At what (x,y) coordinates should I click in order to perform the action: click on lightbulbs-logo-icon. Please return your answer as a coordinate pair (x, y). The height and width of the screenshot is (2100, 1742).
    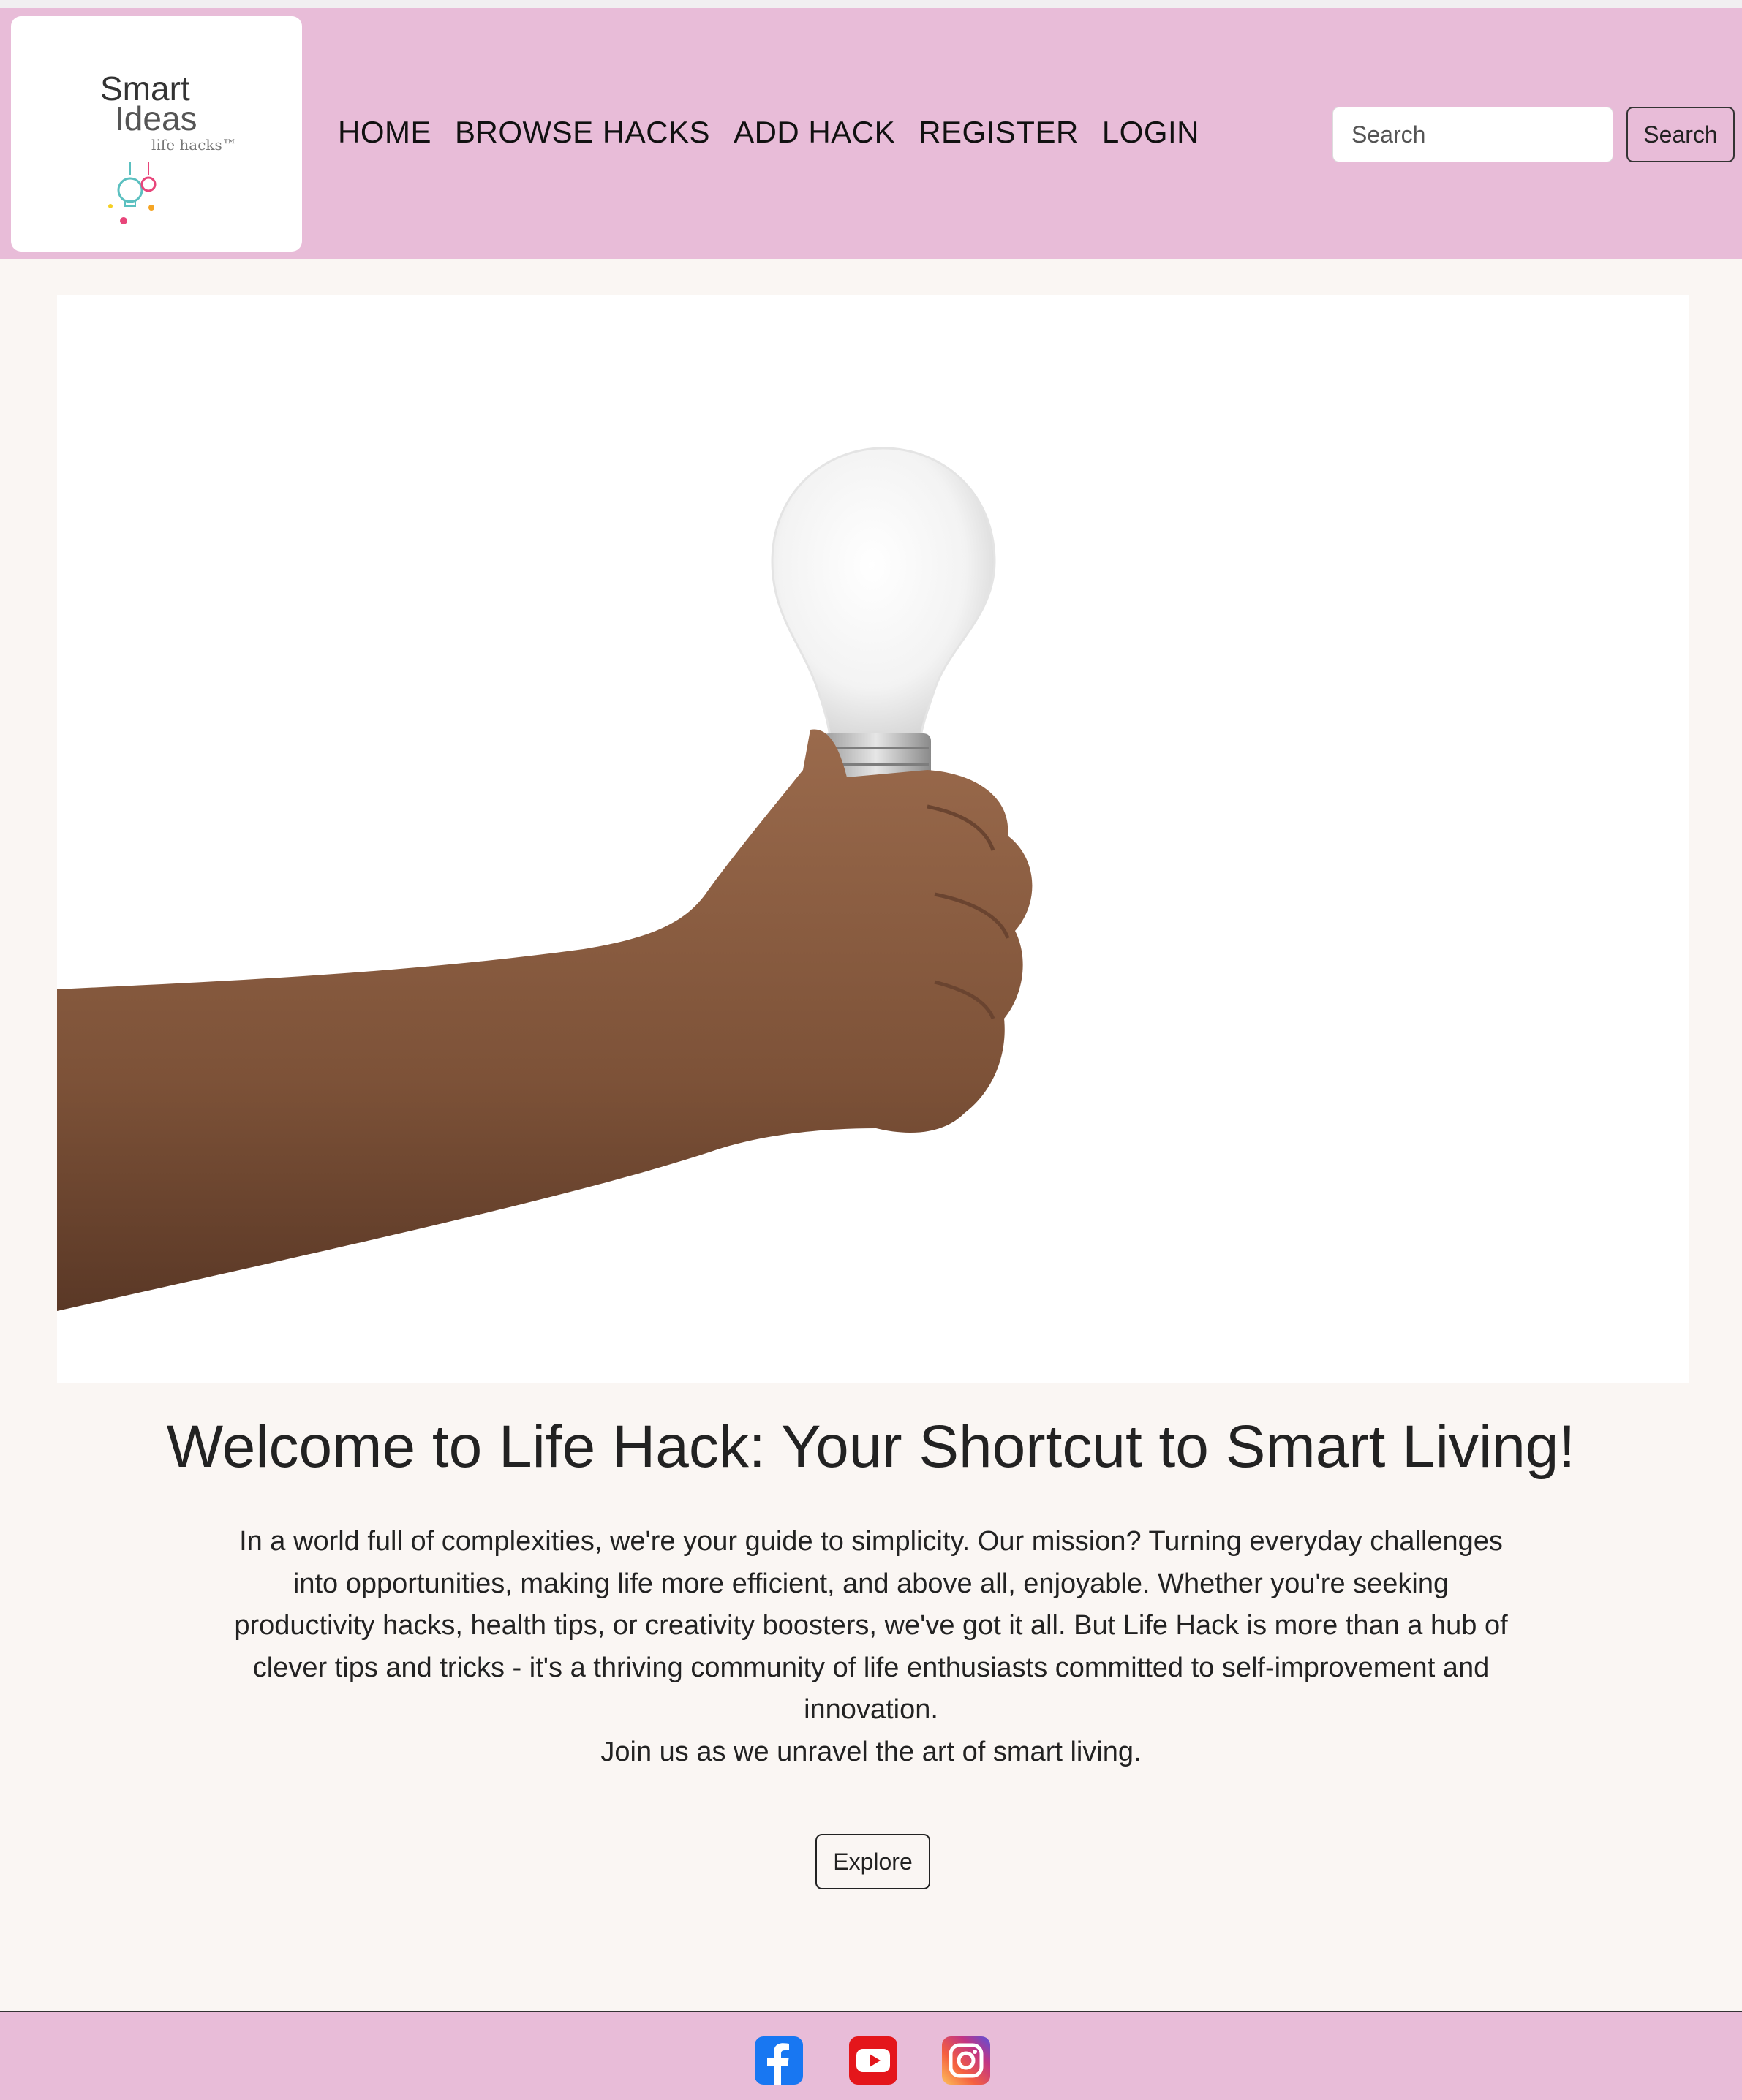
    Looking at the image, I should click on (132, 193).